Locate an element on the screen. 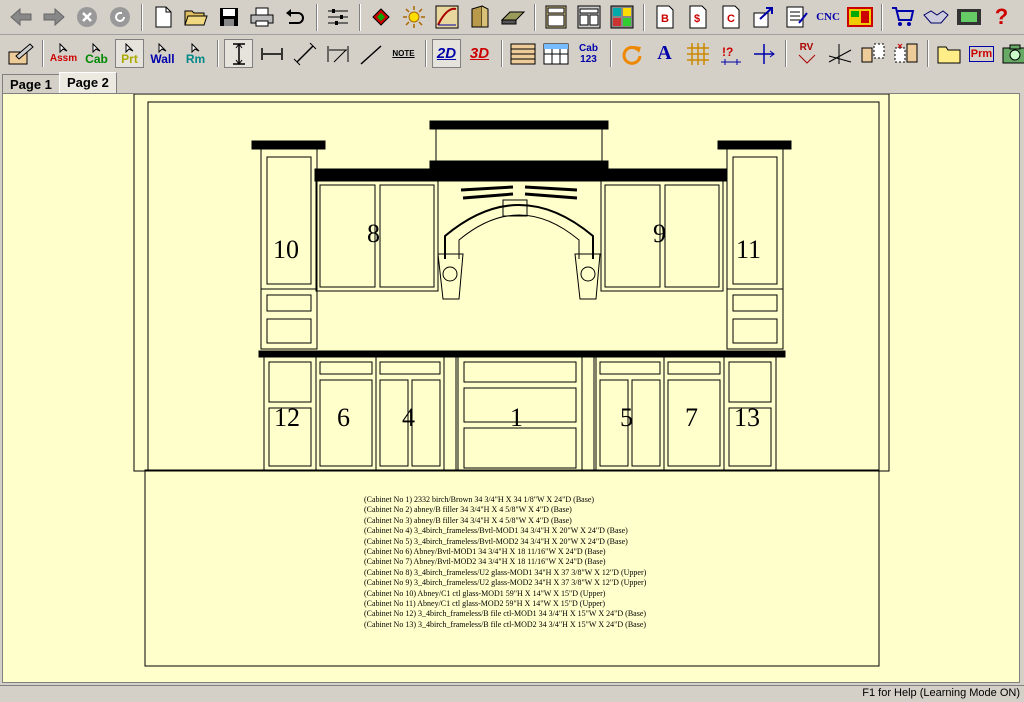  dim-vertical-icon is located at coordinates (238, 53).